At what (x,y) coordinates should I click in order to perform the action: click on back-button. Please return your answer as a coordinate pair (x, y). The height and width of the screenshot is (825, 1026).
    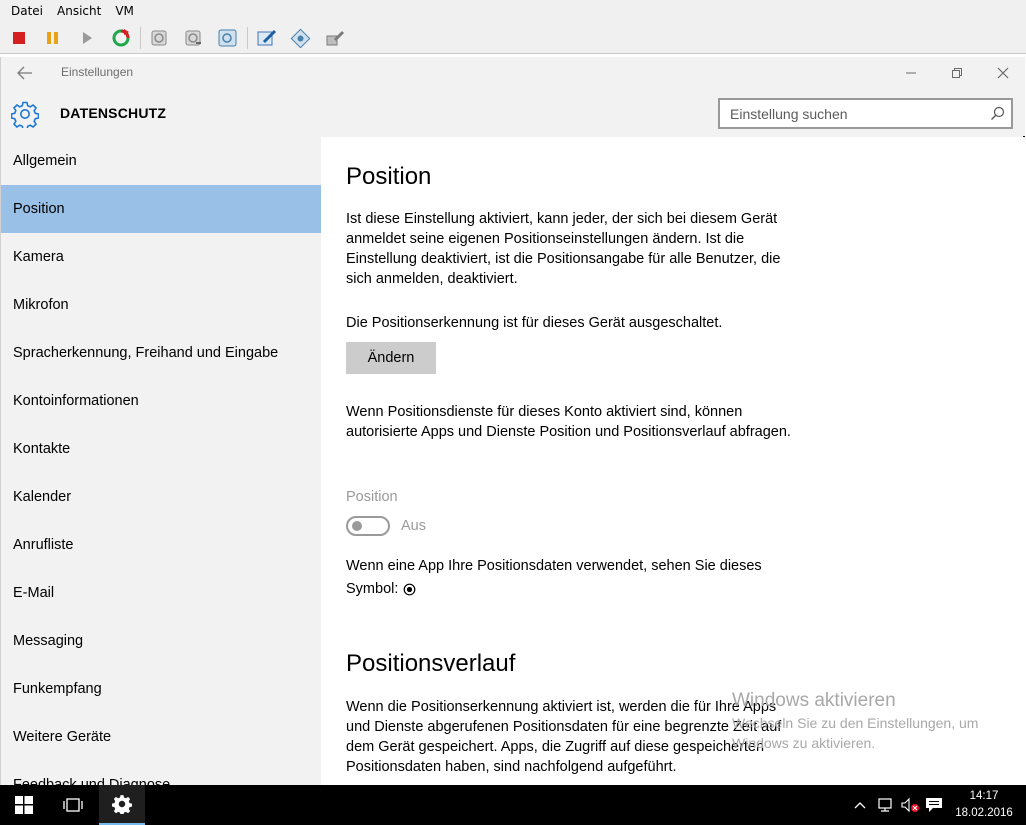
    Looking at the image, I should click on (25, 73).